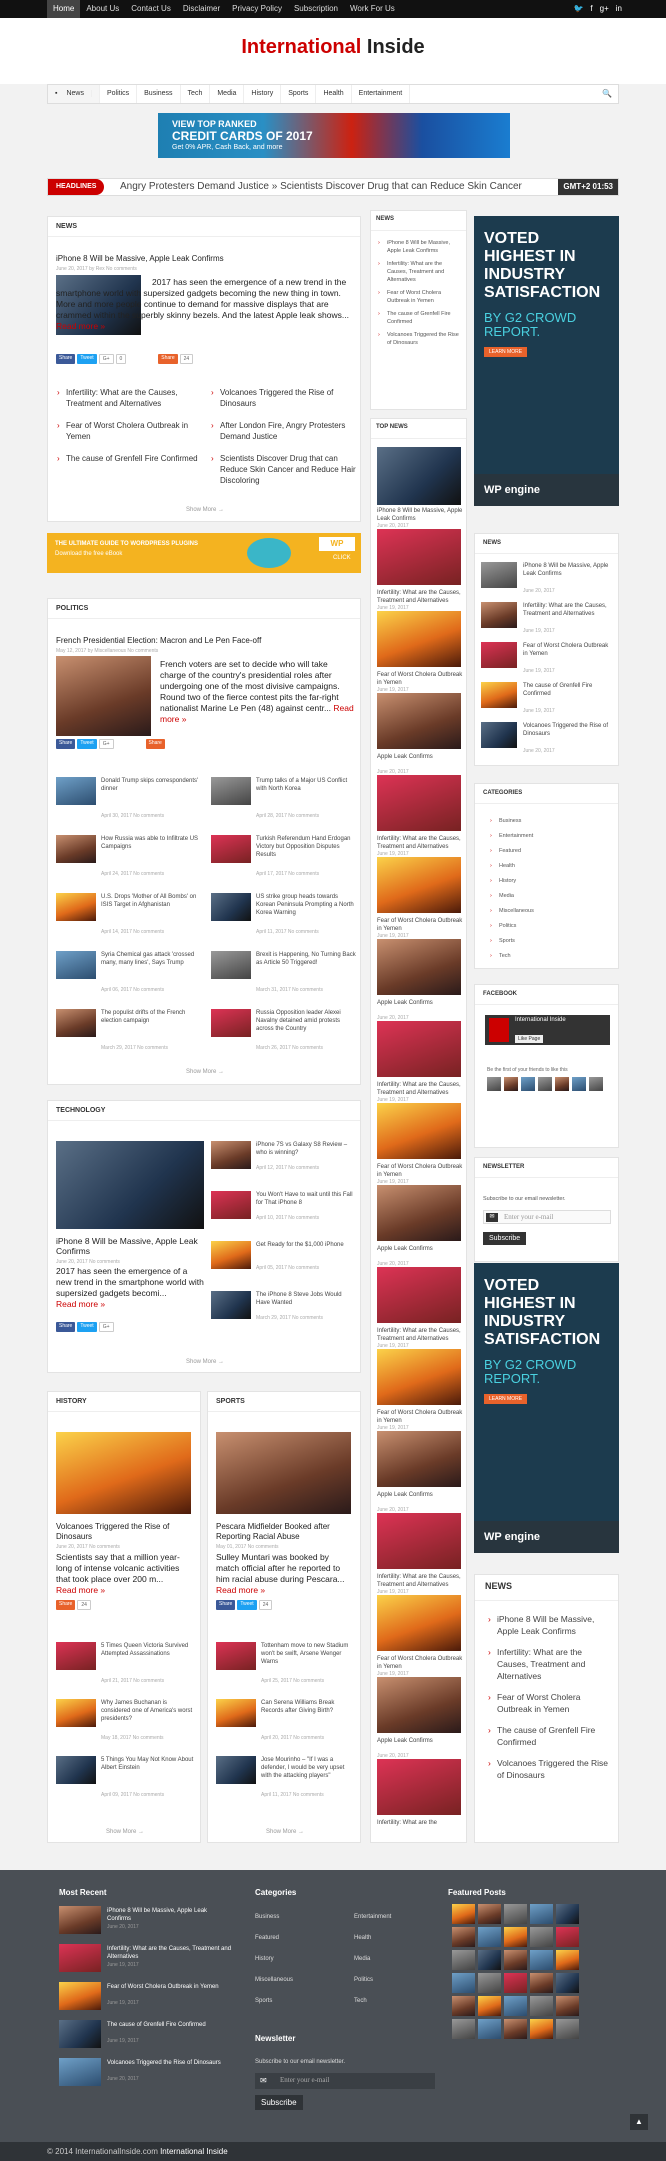 The image size is (666, 2161). What do you see at coordinates (66, 744) in the screenshot?
I see `share-facebook-button: Share` at bounding box center [66, 744].